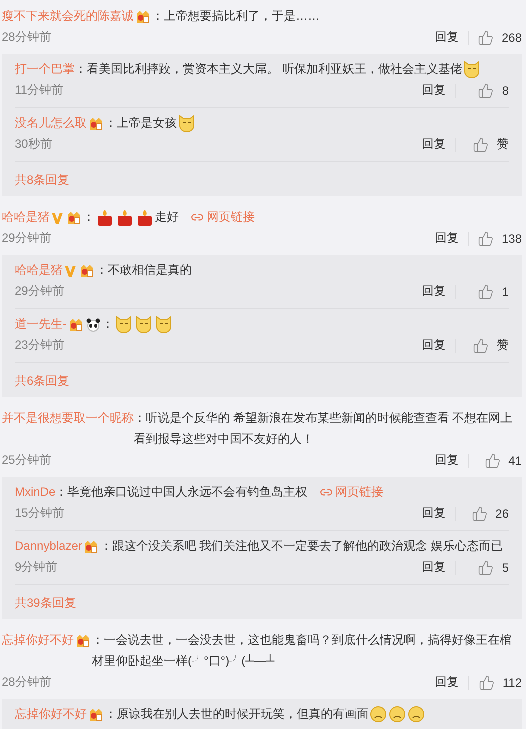 The width and height of the screenshot is (526, 729). I want to click on comment-text: ：原谅我在别人去世的时候开玩笑，但真的有画面, so click(237, 714).